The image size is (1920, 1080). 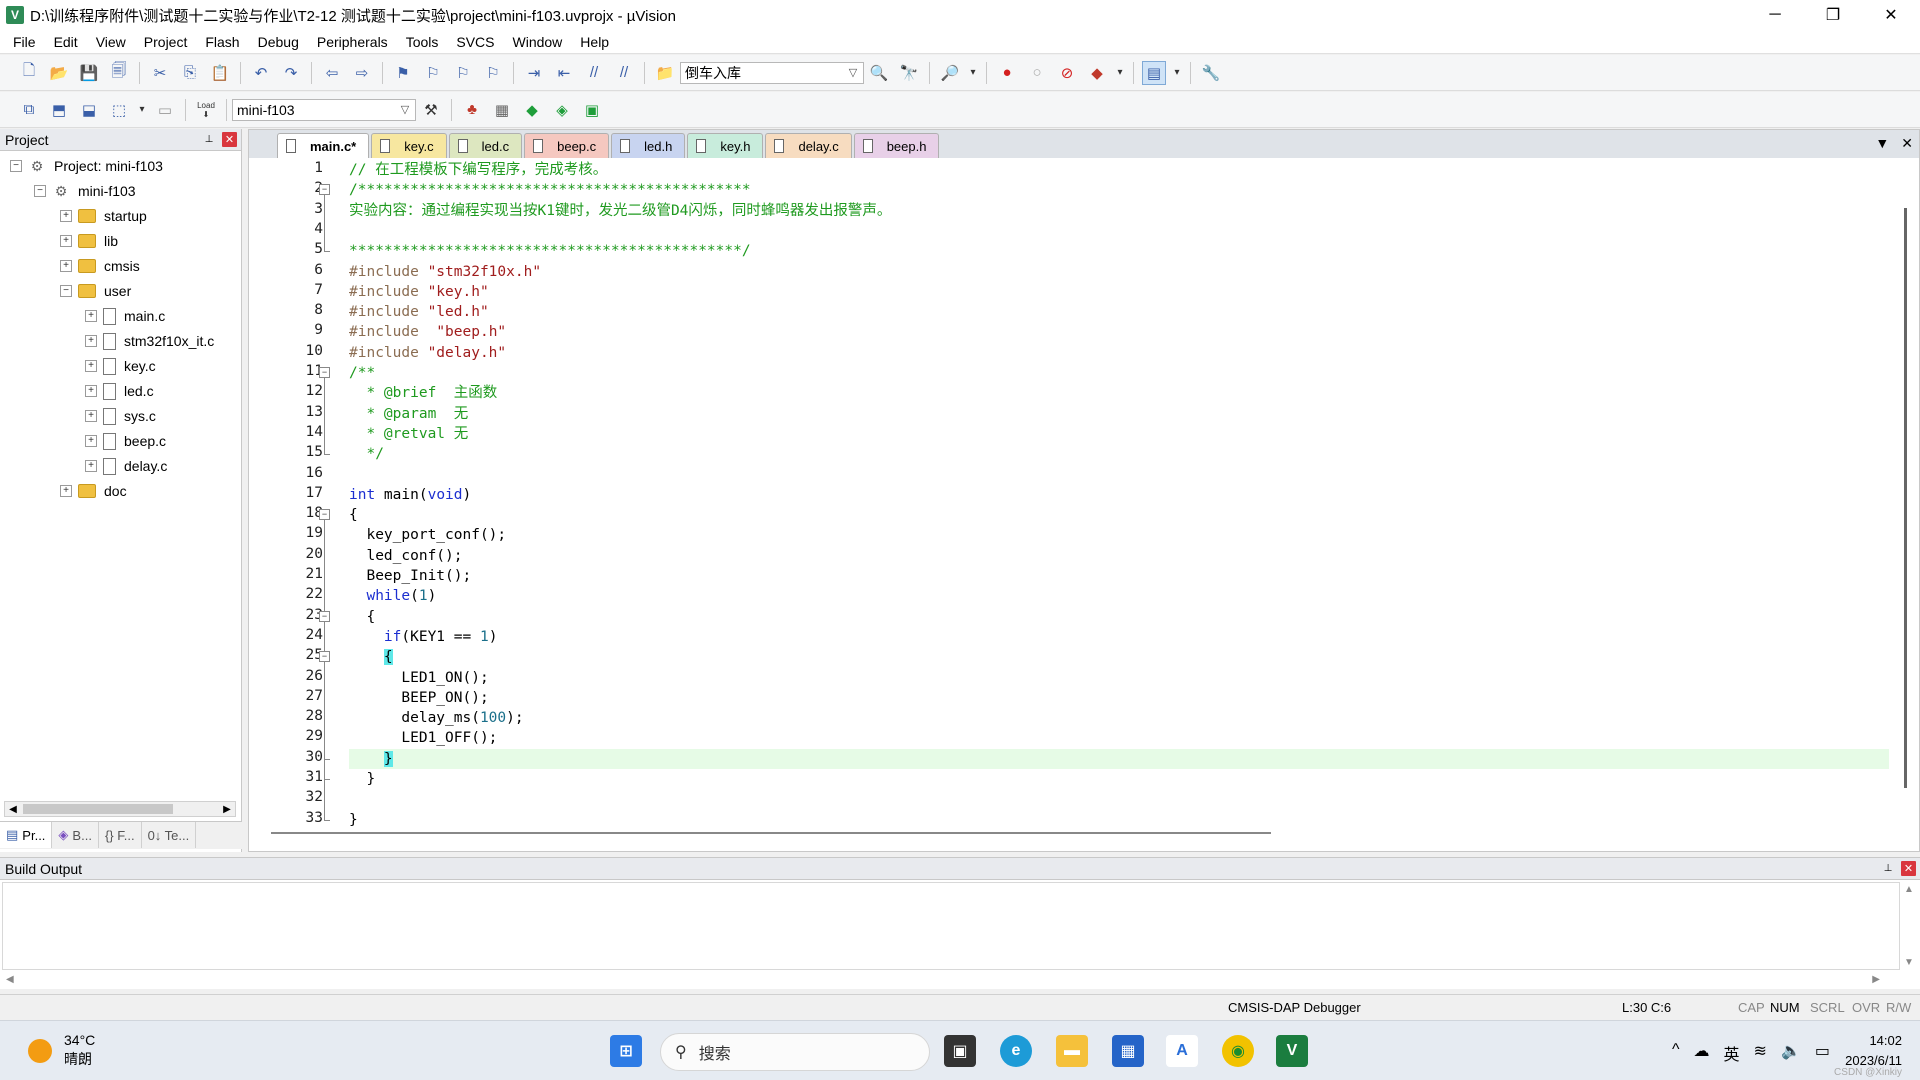 What do you see at coordinates (29, 110) in the screenshot?
I see `translate-icon: ⧉` at bounding box center [29, 110].